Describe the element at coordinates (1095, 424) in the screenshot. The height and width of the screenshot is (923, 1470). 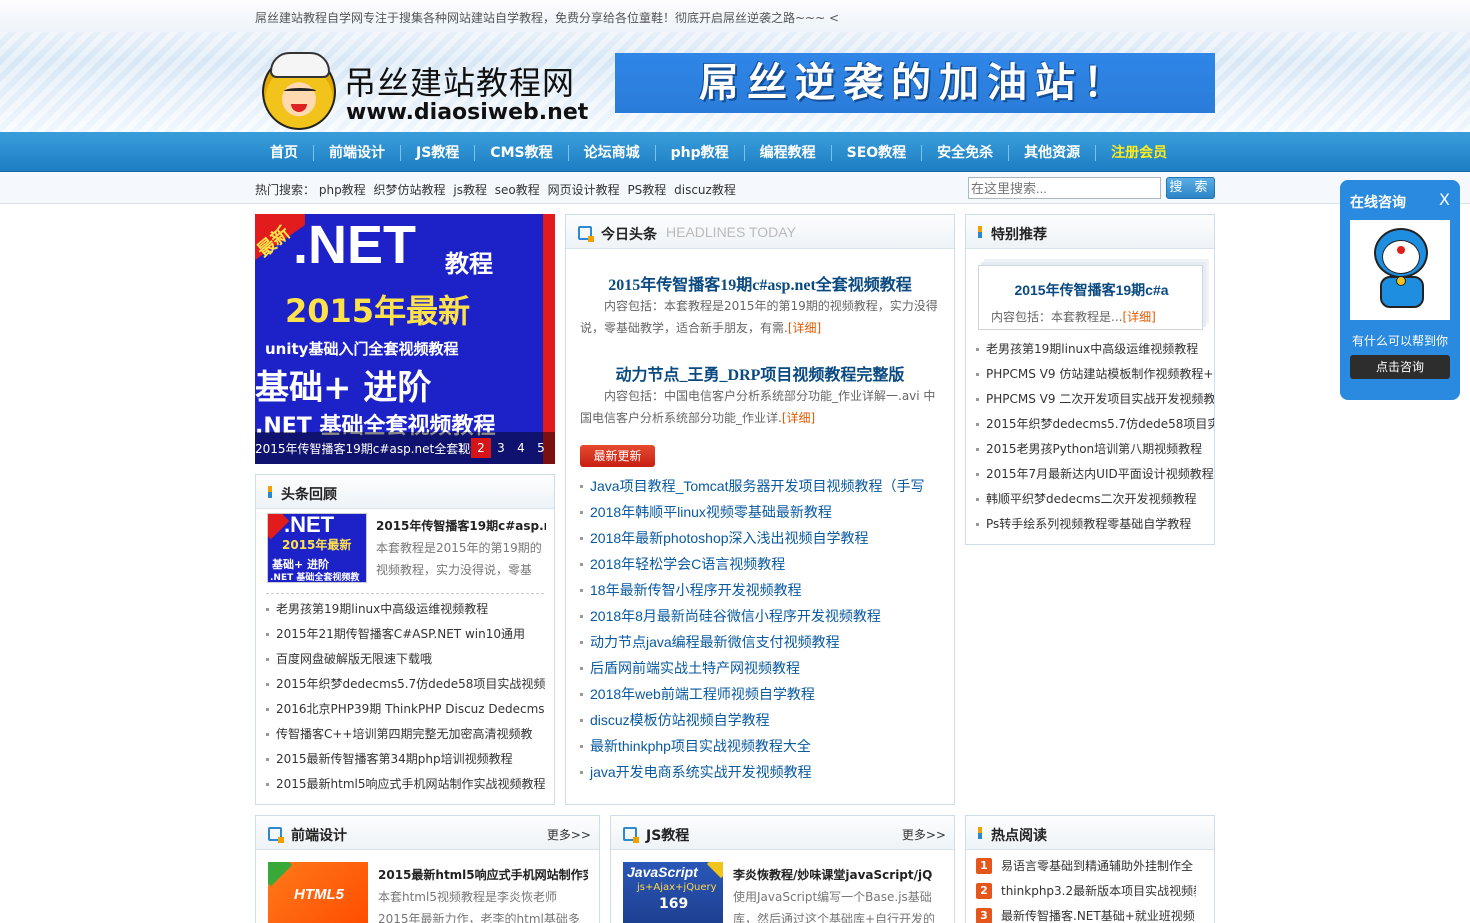
I see `list-item: 2015年织梦dedecms5.7仿dede58项目实战` at that location.